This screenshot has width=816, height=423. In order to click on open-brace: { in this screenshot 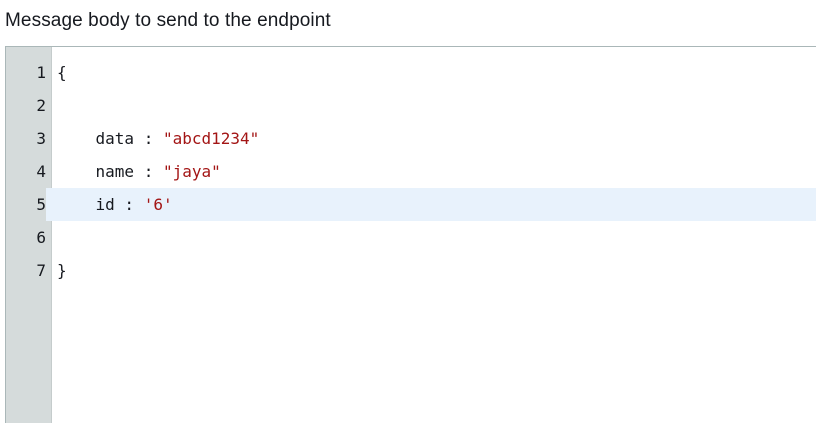, I will do `click(62, 72)`.